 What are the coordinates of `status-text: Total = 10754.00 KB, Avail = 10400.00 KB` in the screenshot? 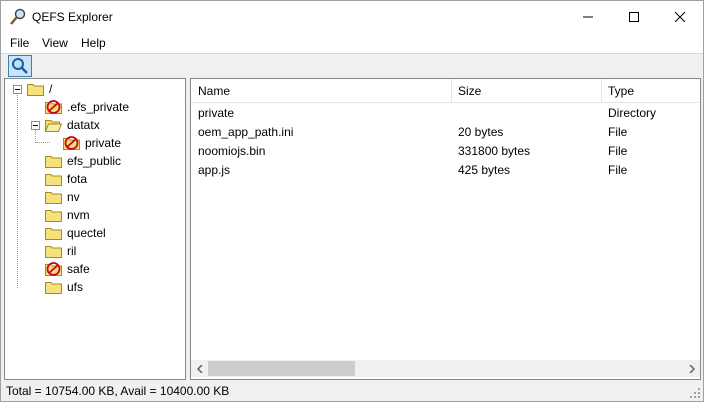 It's located at (118, 391).